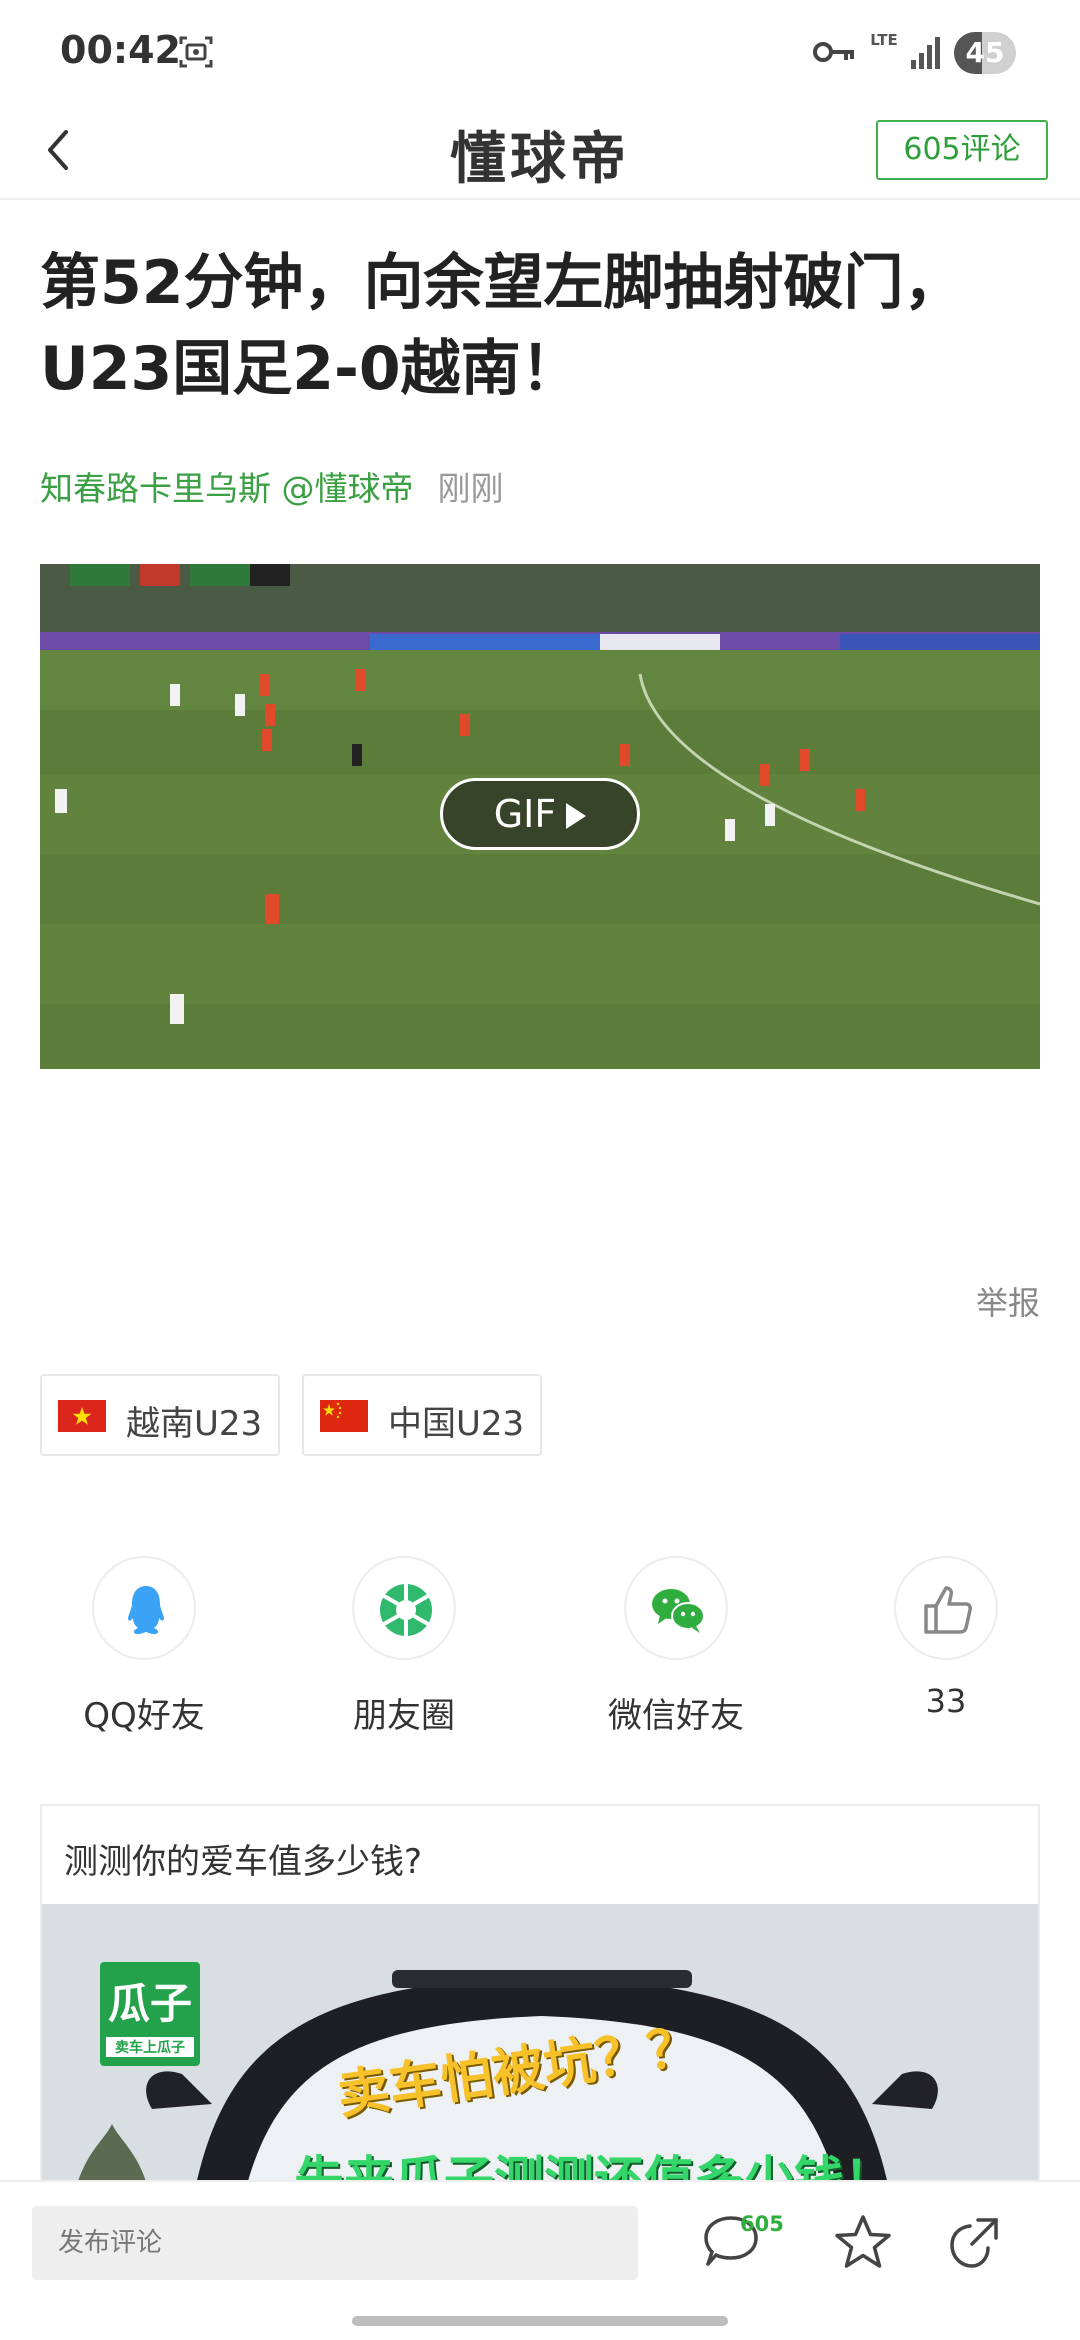  I want to click on gif-play-badge: GIF, so click(540, 814).